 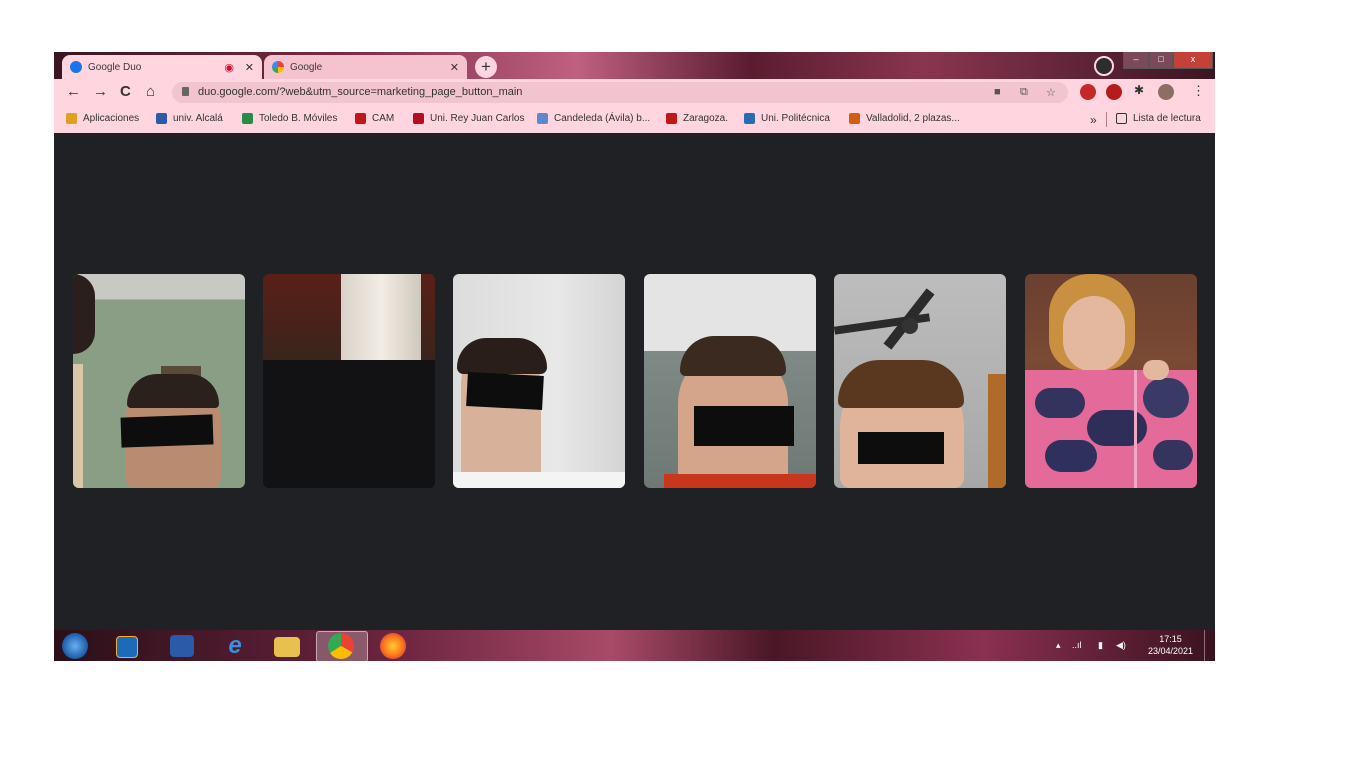 What do you see at coordinates (84, 314) in the screenshot?
I see `person-edge` at bounding box center [84, 314].